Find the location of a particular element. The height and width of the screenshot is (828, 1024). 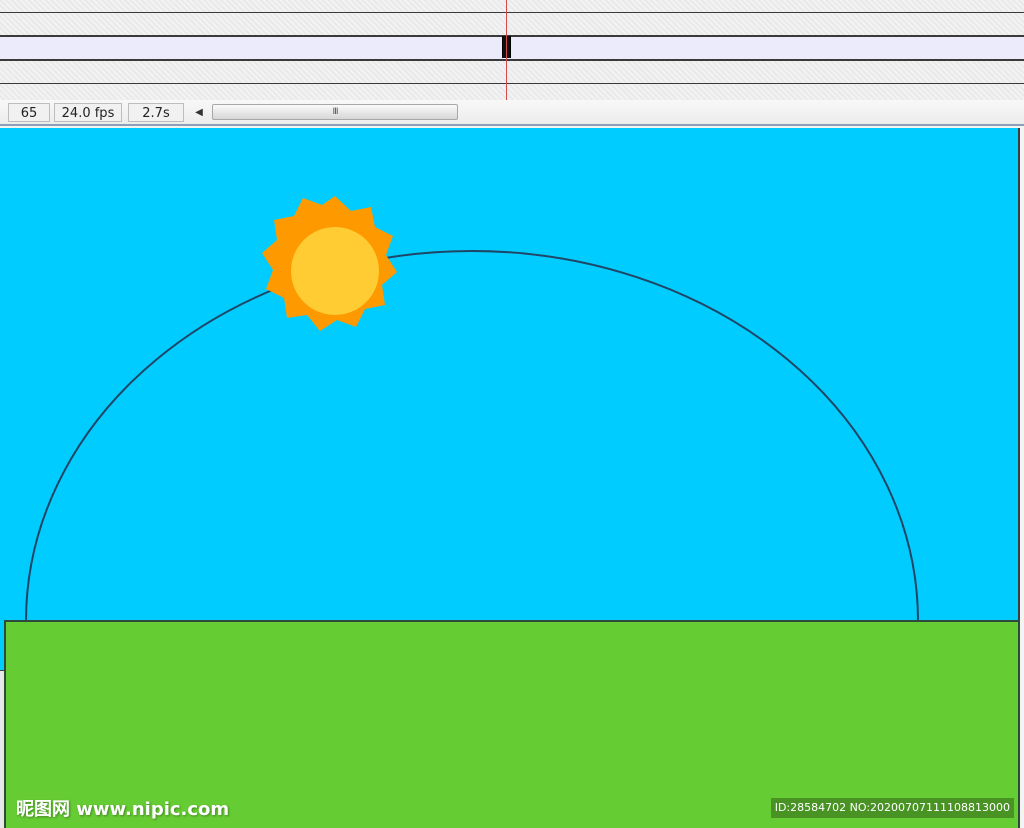

elapsed-time-field: 2.7s is located at coordinates (156, 112).